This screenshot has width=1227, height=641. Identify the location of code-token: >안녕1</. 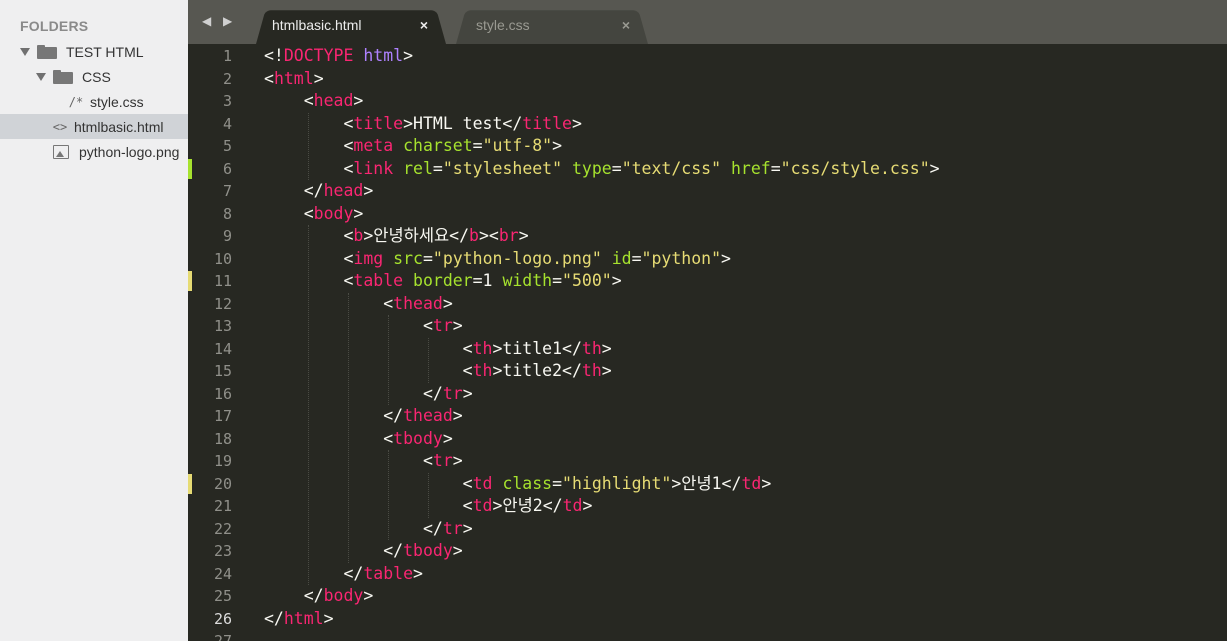
(706, 483).